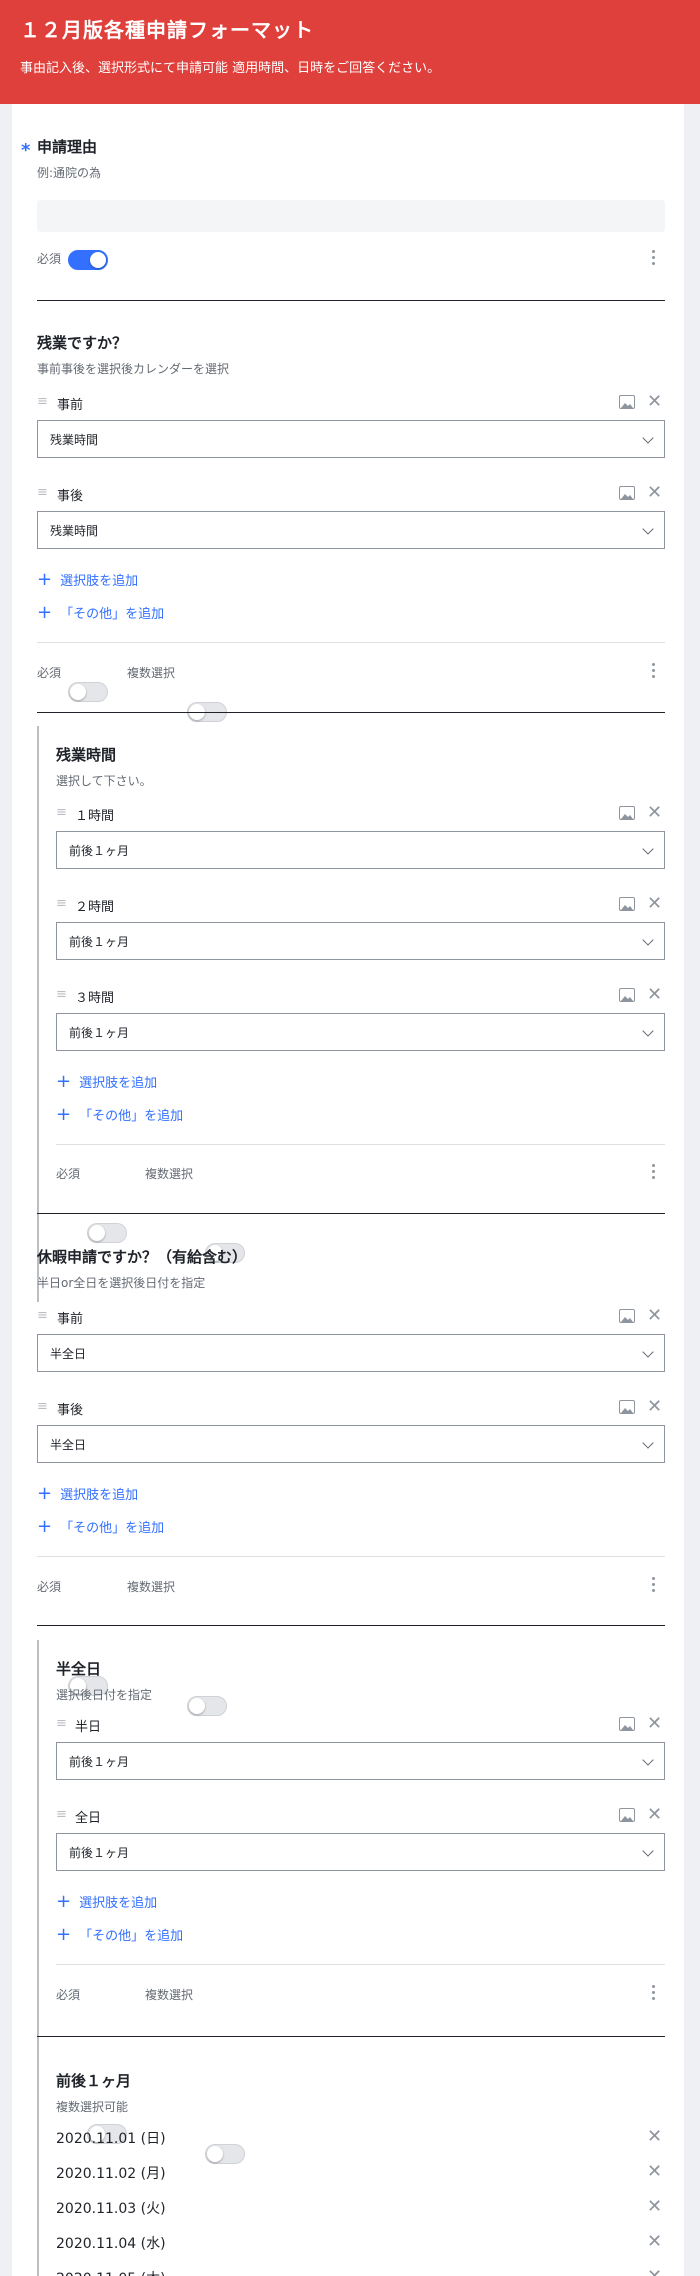 The height and width of the screenshot is (2276, 700). I want to click on option-label: 半日, so click(88, 1725).